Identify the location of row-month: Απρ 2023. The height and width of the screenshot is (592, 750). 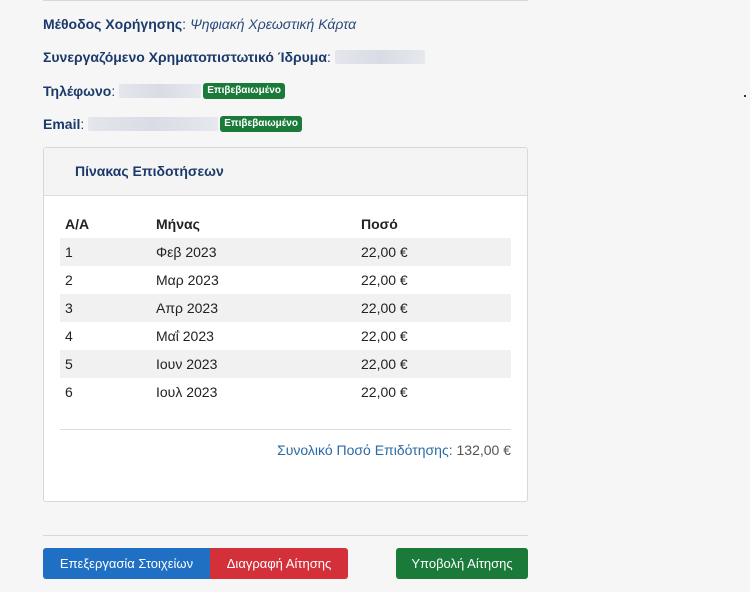
(187, 308).